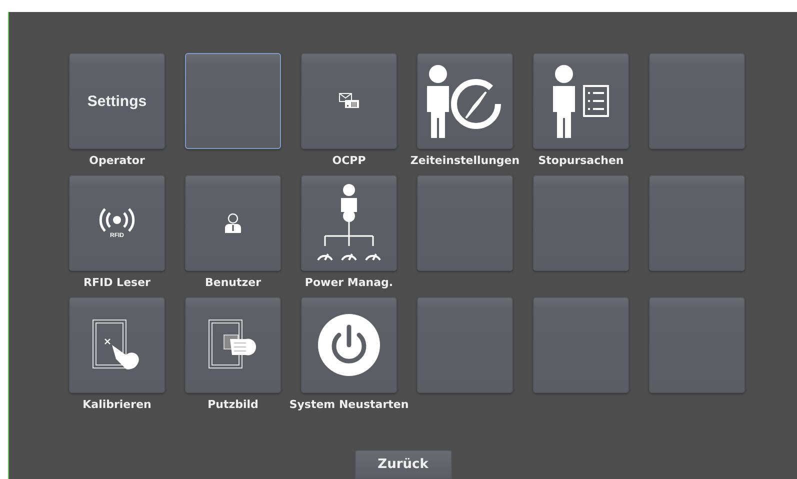  Describe the element at coordinates (117, 282) in the screenshot. I see `tile-label: RFID Leser` at that location.